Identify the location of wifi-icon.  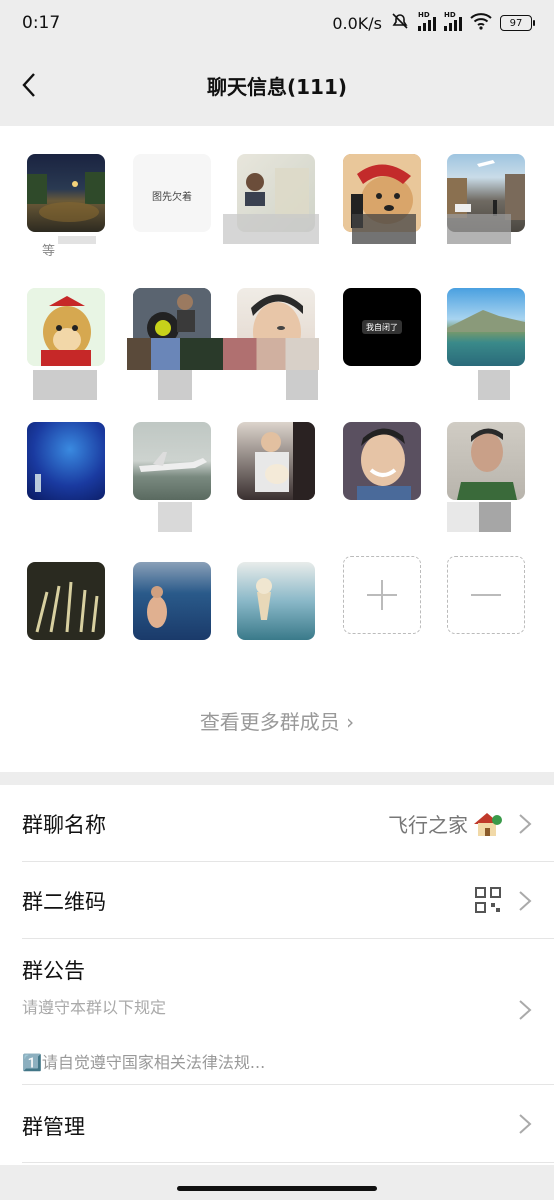
(481, 23).